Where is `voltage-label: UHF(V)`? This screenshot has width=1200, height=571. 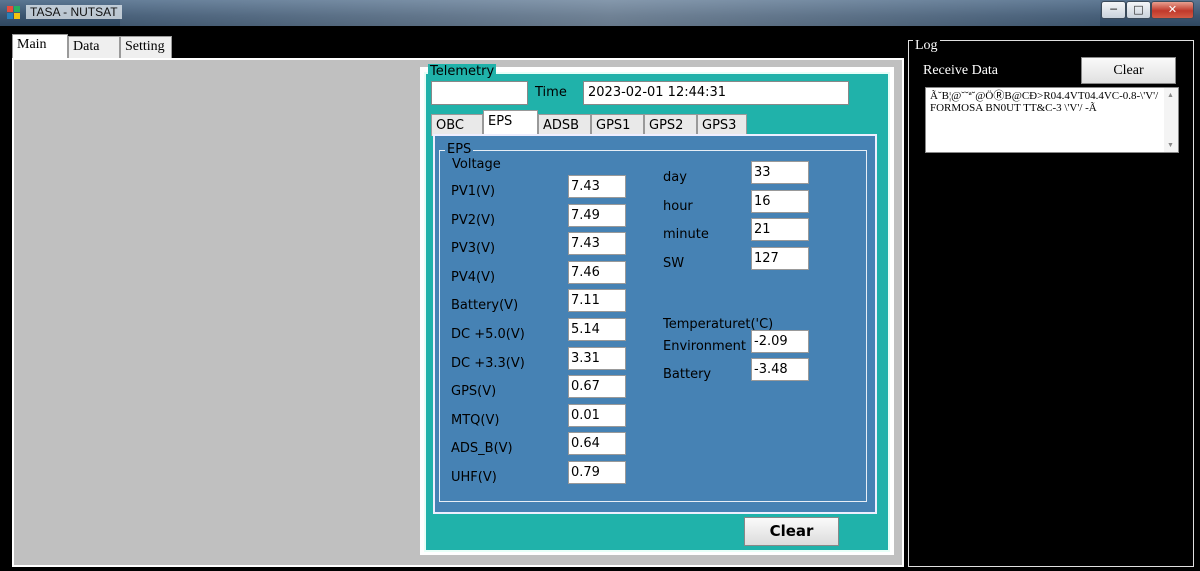
voltage-label: UHF(V) is located at coordinates (474, 477).